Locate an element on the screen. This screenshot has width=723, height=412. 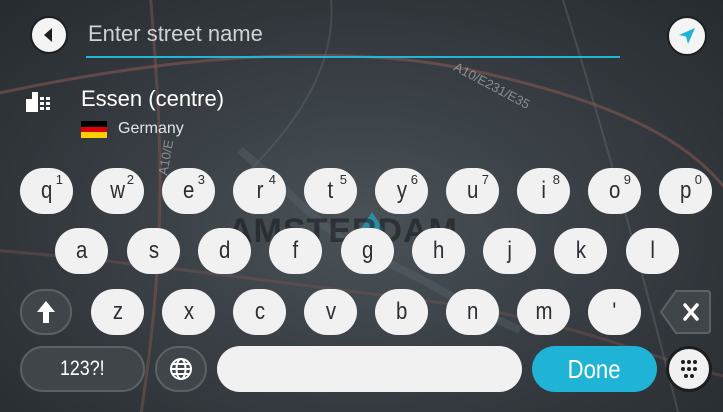
key-h: h is located at coordinates (438, 251).